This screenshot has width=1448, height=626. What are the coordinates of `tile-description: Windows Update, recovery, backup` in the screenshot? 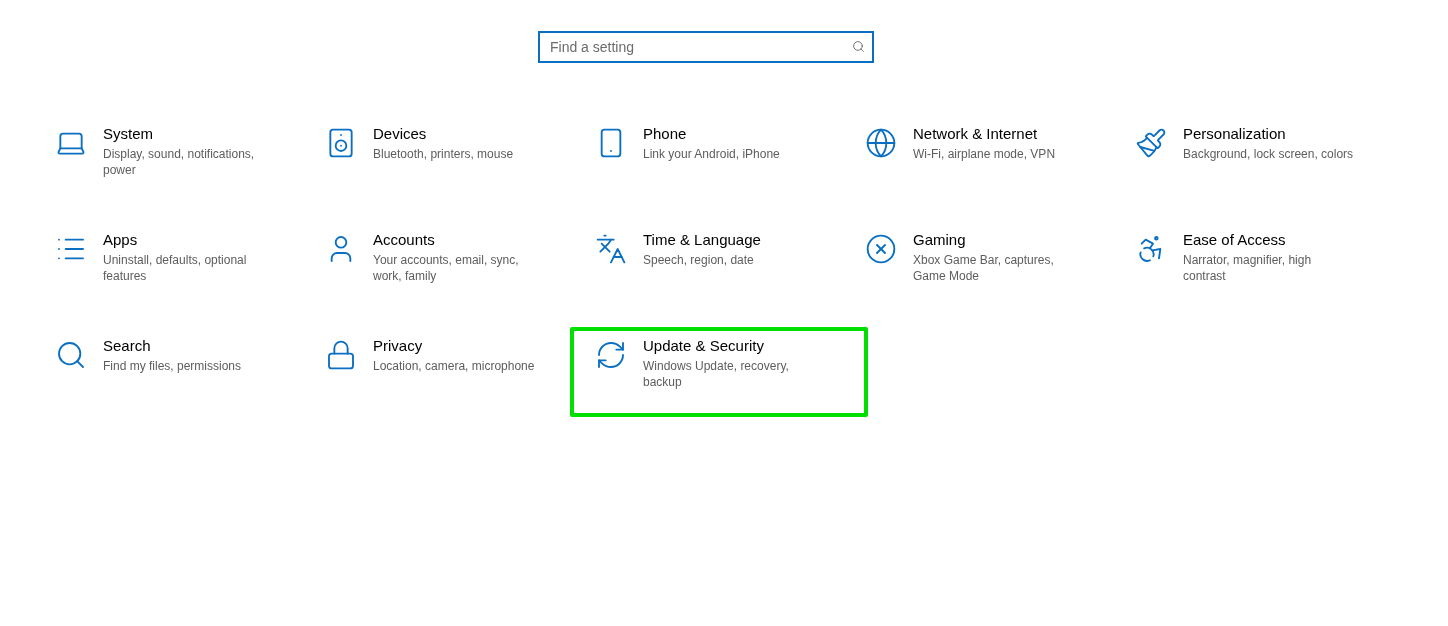 It's located at (716, 374).